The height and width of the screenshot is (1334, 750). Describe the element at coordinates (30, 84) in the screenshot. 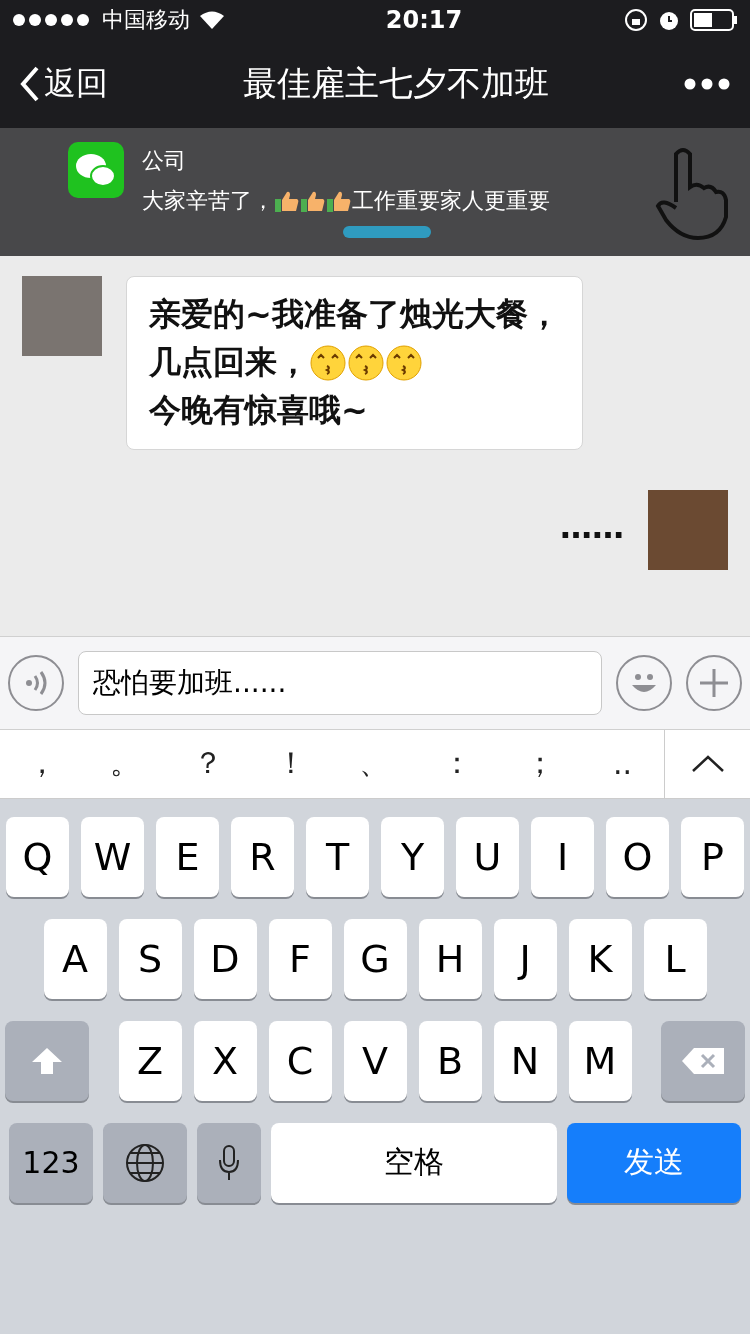

I see `chevron-left-icon` at that location.